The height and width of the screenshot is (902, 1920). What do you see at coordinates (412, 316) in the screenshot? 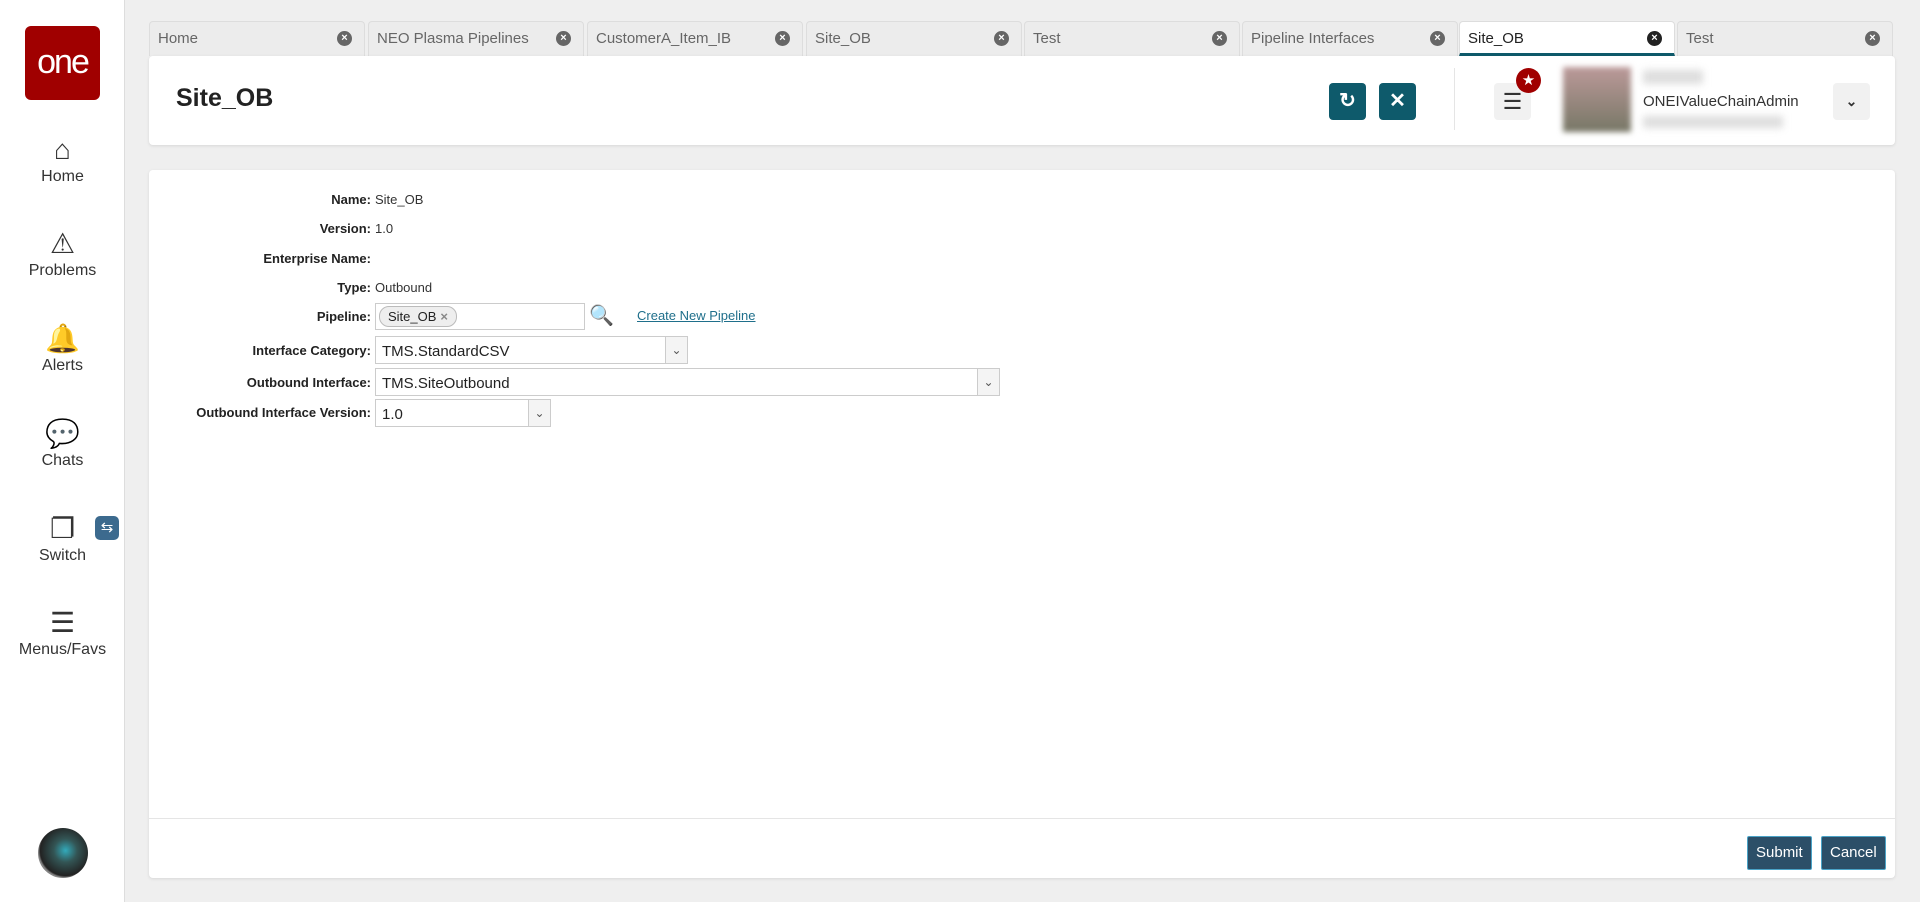
I see `pipeline-chip-label: Site_OB` at bounding box center [412, 316].